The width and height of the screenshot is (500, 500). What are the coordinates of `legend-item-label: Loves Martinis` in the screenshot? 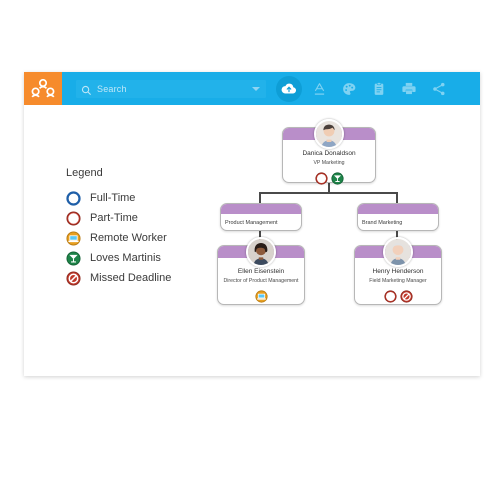 It's located at (125, 258).